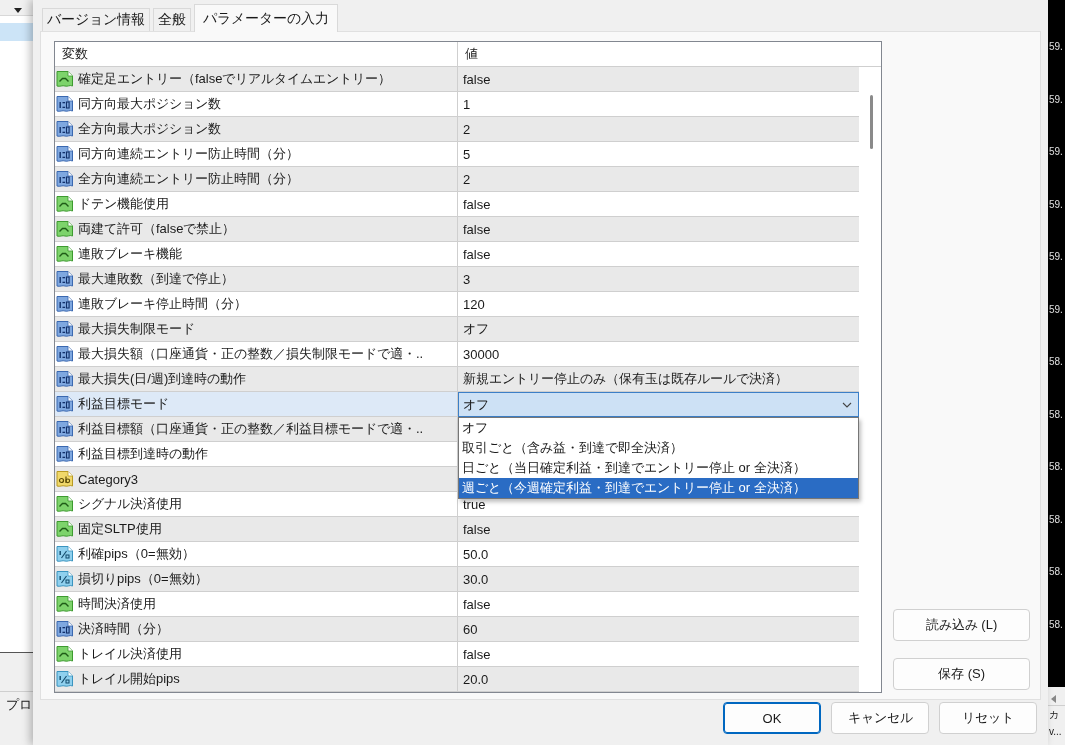 The image size is (1065, 745). Describe the element at coordinates (256, 154) in the screenshot. I see `parameter-name-cell: 同方向連続エントリー防止時間（分）` at that location.